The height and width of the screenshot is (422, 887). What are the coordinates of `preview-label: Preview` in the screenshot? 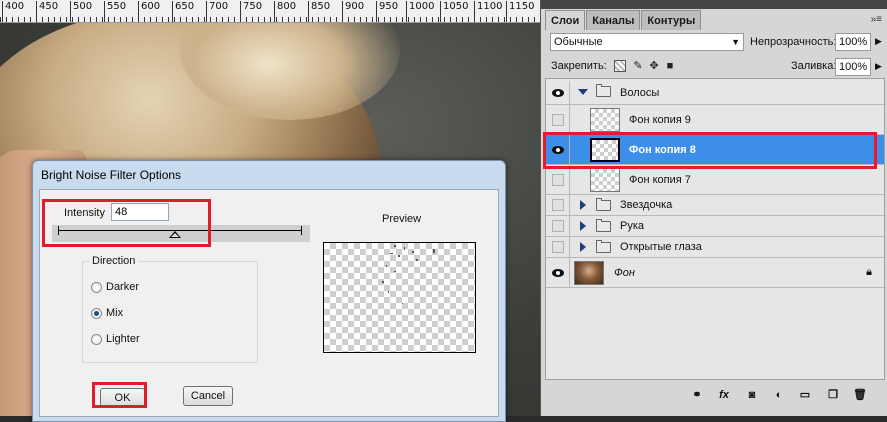 It's located at (402, 219).